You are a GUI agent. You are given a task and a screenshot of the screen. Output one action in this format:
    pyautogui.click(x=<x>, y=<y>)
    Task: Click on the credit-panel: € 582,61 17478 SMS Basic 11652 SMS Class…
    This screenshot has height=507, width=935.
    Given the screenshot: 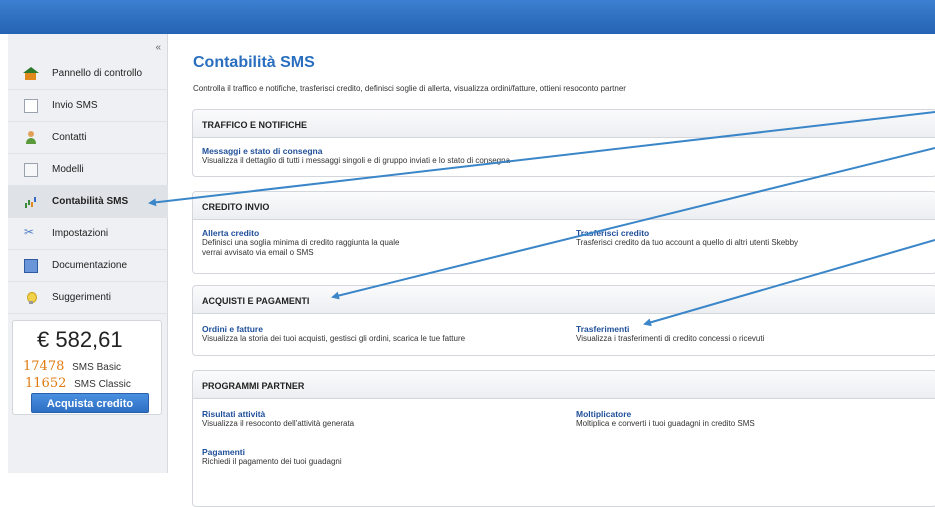 What is the action you would take?
    pyautogui.click(x=87, y=367)
    